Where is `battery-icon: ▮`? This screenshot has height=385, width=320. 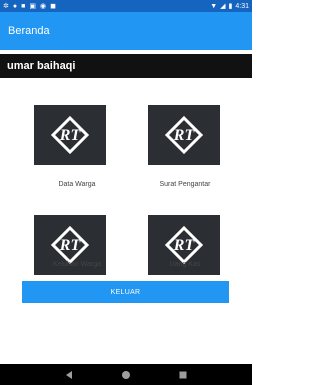 battery-icon: ▮ is located at coordinates (230, 6).